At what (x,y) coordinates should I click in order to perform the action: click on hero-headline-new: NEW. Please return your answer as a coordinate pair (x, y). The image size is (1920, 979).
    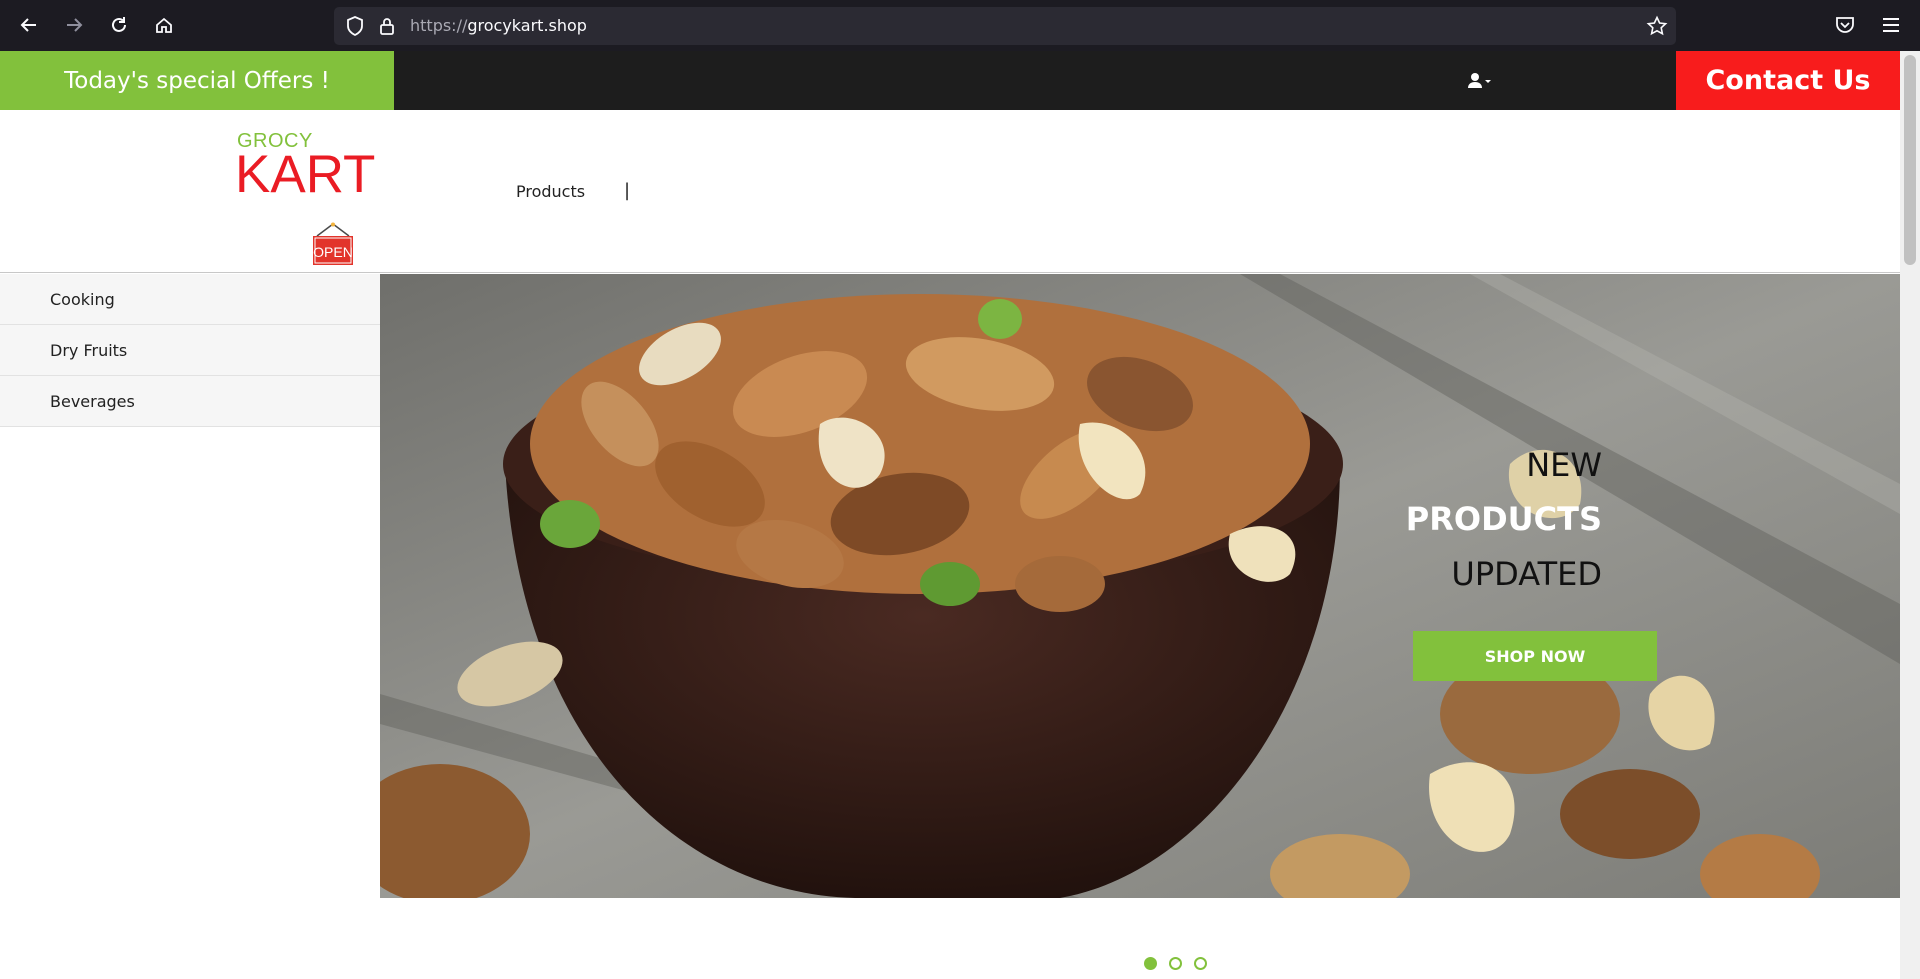
    Looking at the image, I should click on (1564, 465).